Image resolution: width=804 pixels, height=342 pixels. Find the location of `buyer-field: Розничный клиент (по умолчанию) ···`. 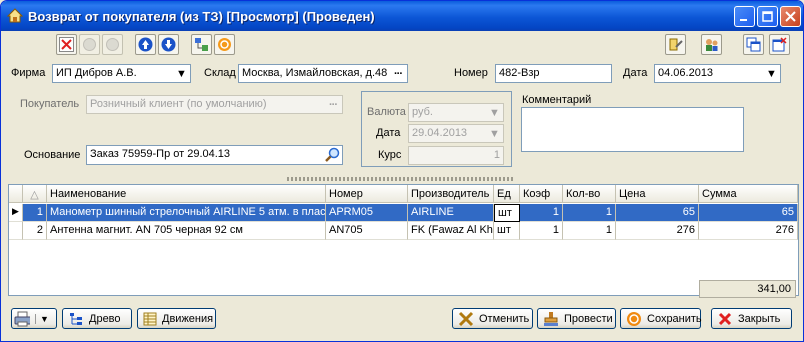

buyer-field: Розничный клиент (по умолчанию) ··· is located at coordinates (214, 104).